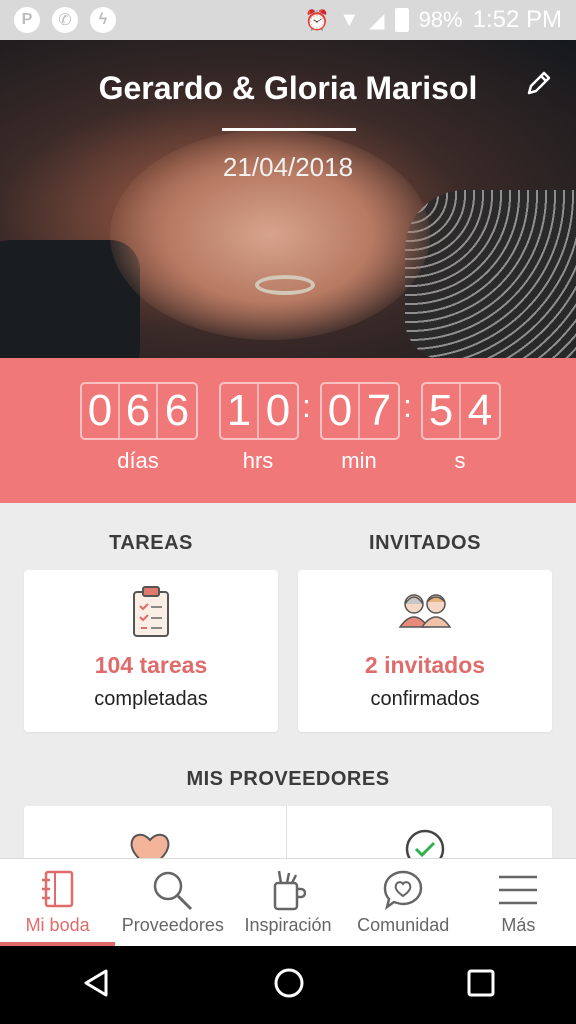 The image size is (576, 1024). Describe the element at coordinates (103, 20) in the screenshot. I see `messenger-icon: ϟ` at that location.